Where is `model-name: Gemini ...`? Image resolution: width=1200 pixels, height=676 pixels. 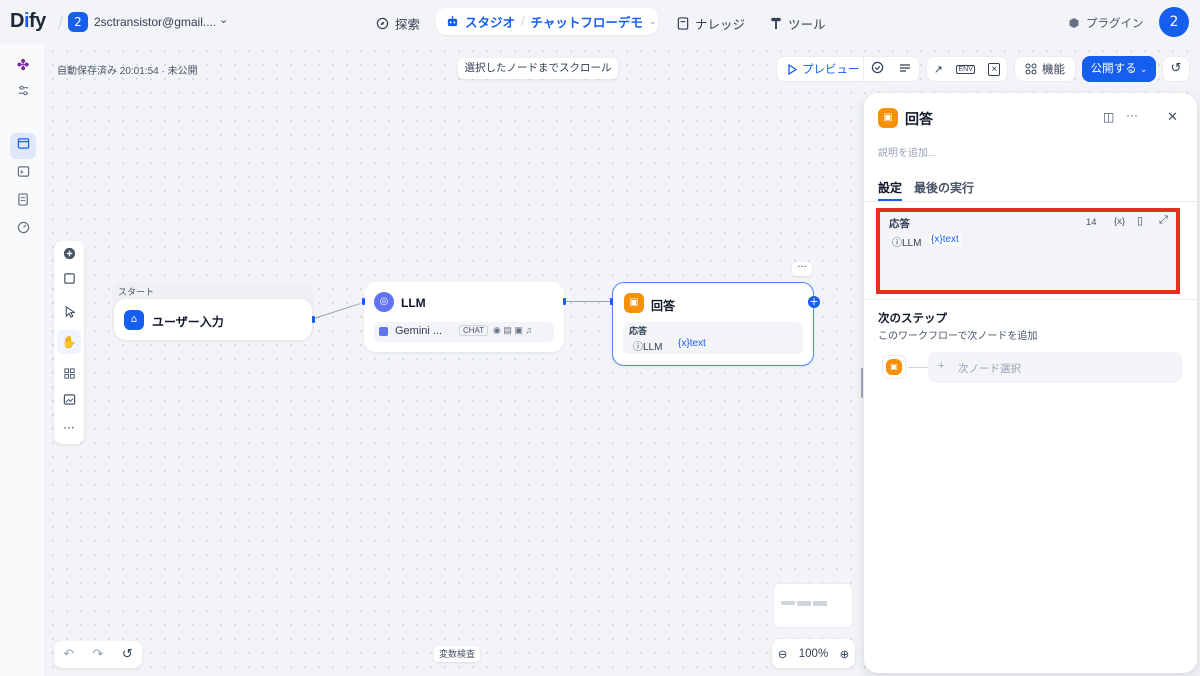
model-name: Gemini ... is located at coordinates (419, 331).